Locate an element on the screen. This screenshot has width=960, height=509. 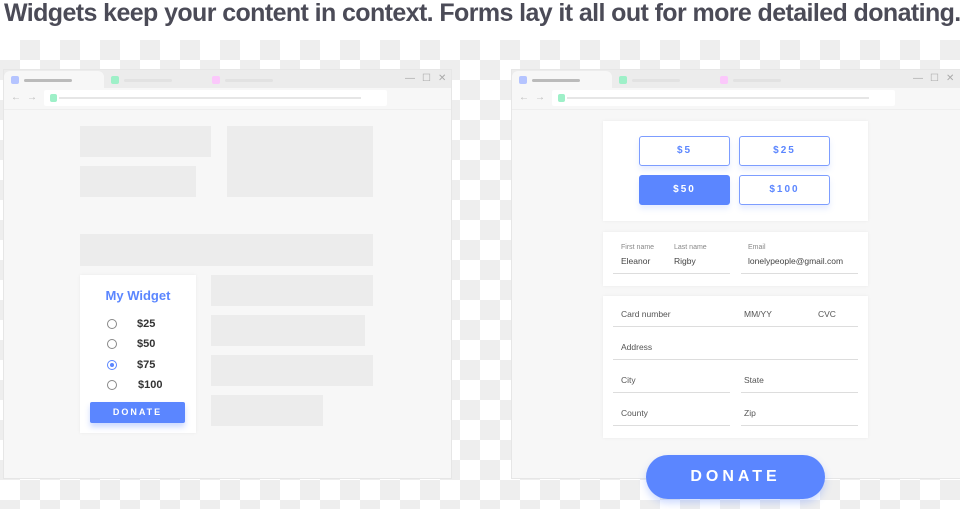
widget-title: My Widget is located at coordinates (138, 295).